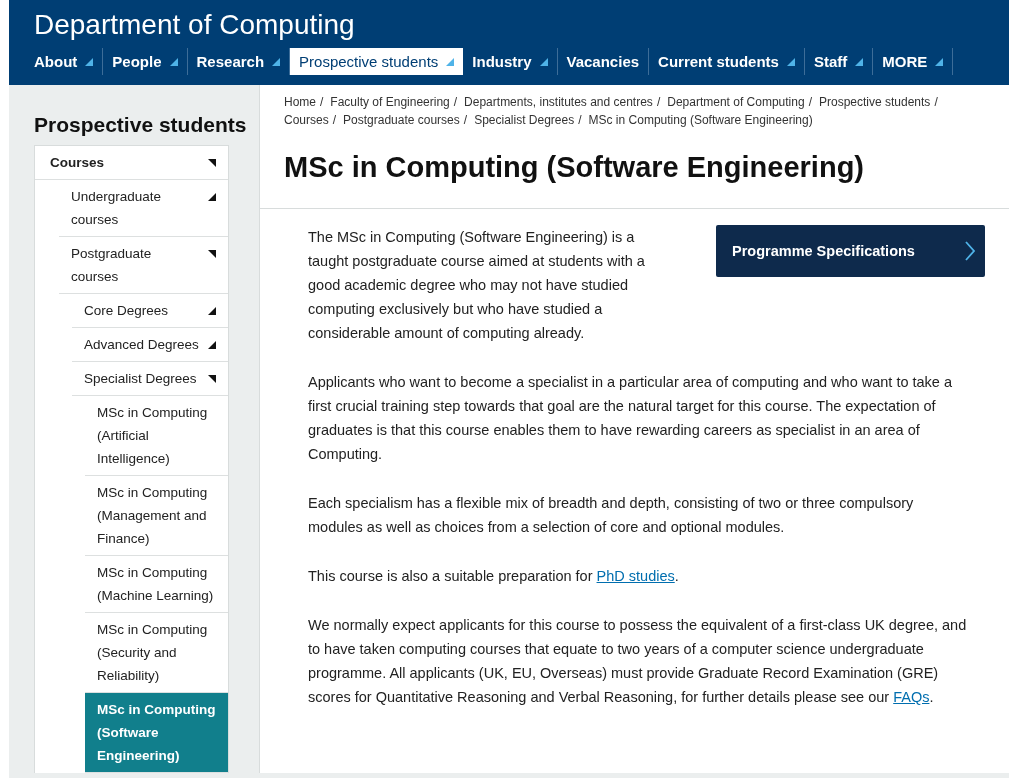 The width and height of the screenshot is (1012, 778). I want to click on chevron-right-icon, so click(970, 251).